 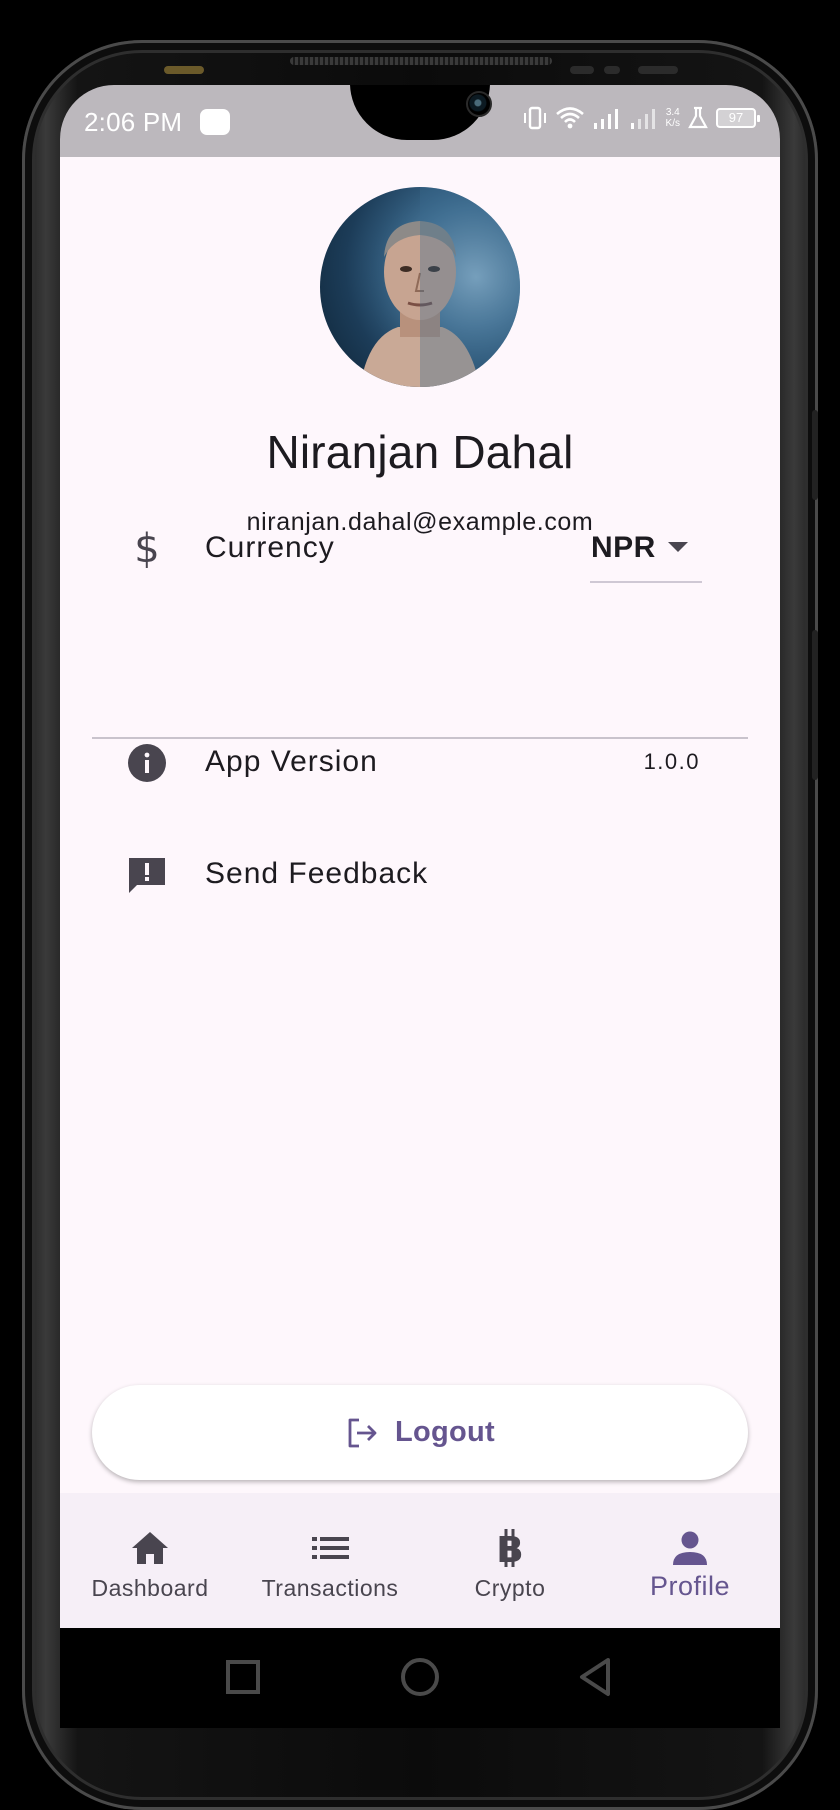 I want to click on status-icons: 3.4 K/s 97, so click(x=641, y=118).